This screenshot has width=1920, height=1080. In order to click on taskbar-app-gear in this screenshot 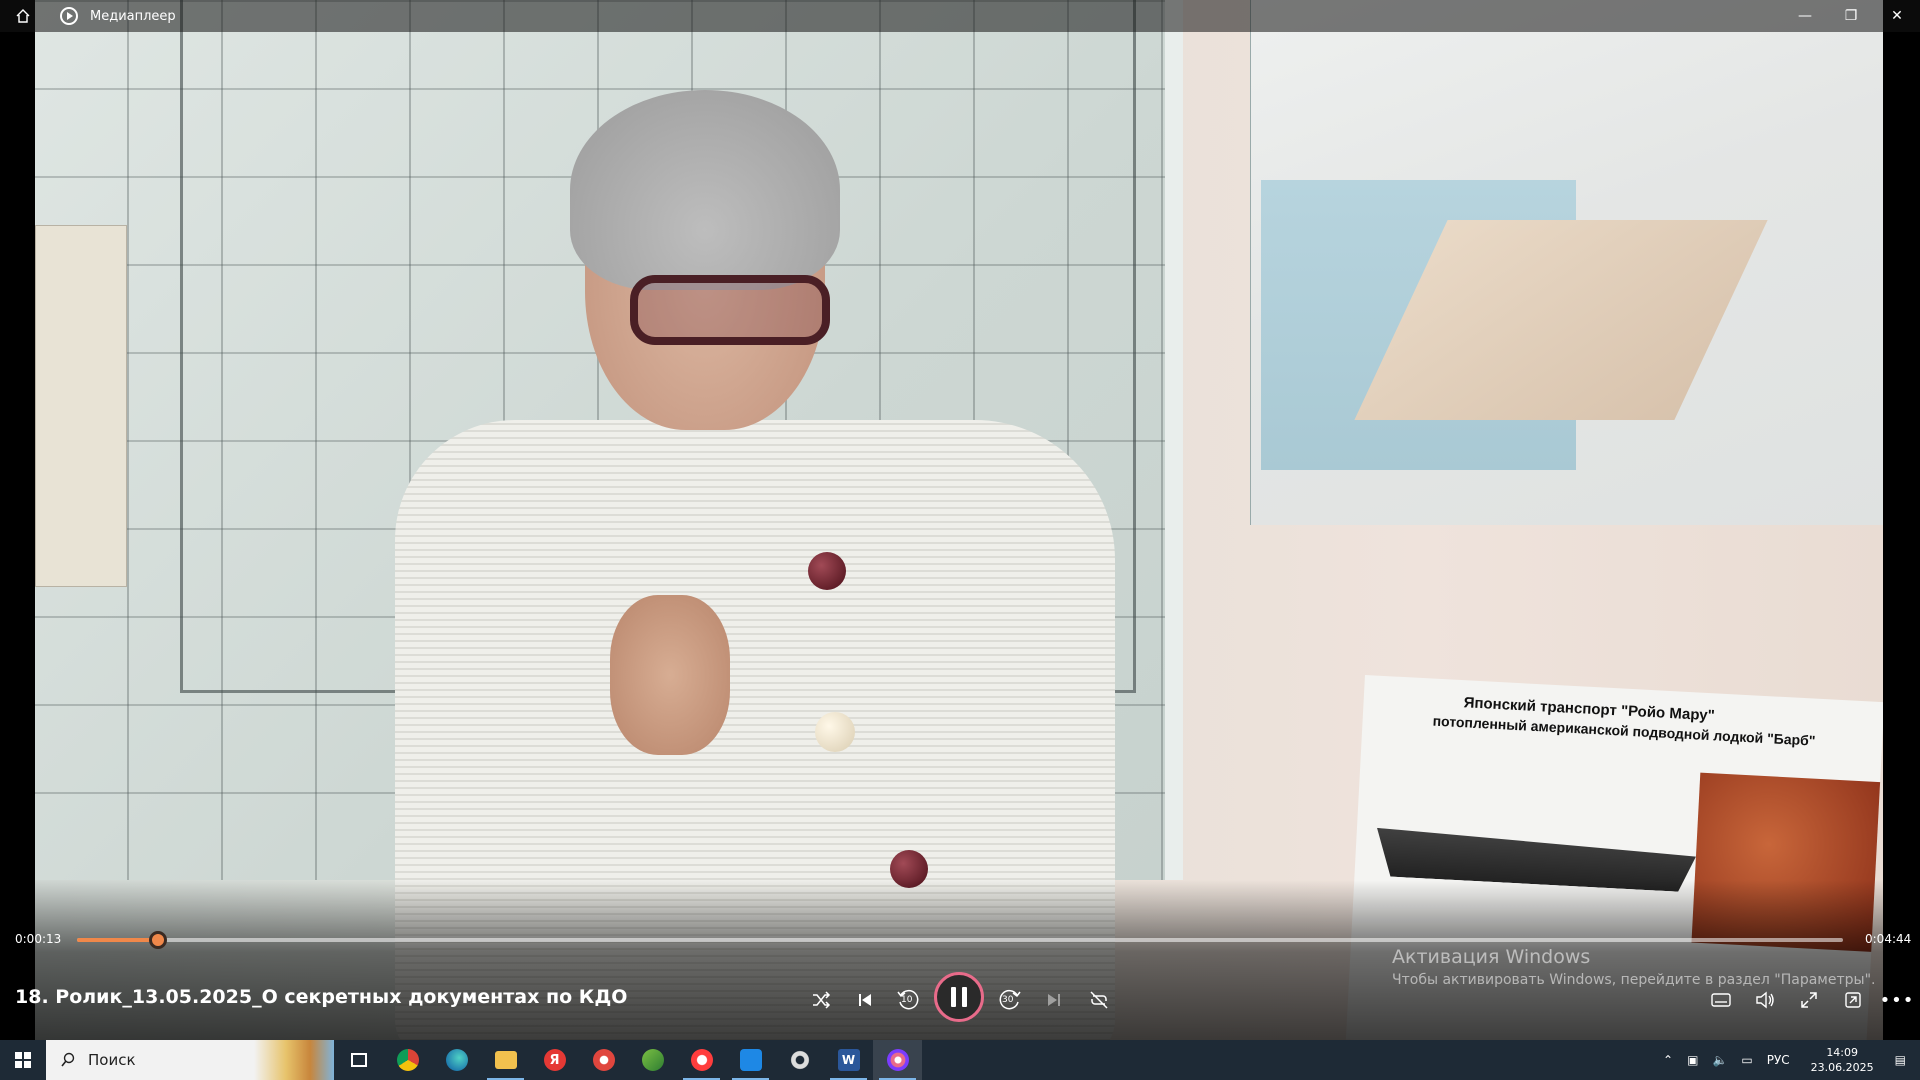, I will do `click(799, 1060)`.